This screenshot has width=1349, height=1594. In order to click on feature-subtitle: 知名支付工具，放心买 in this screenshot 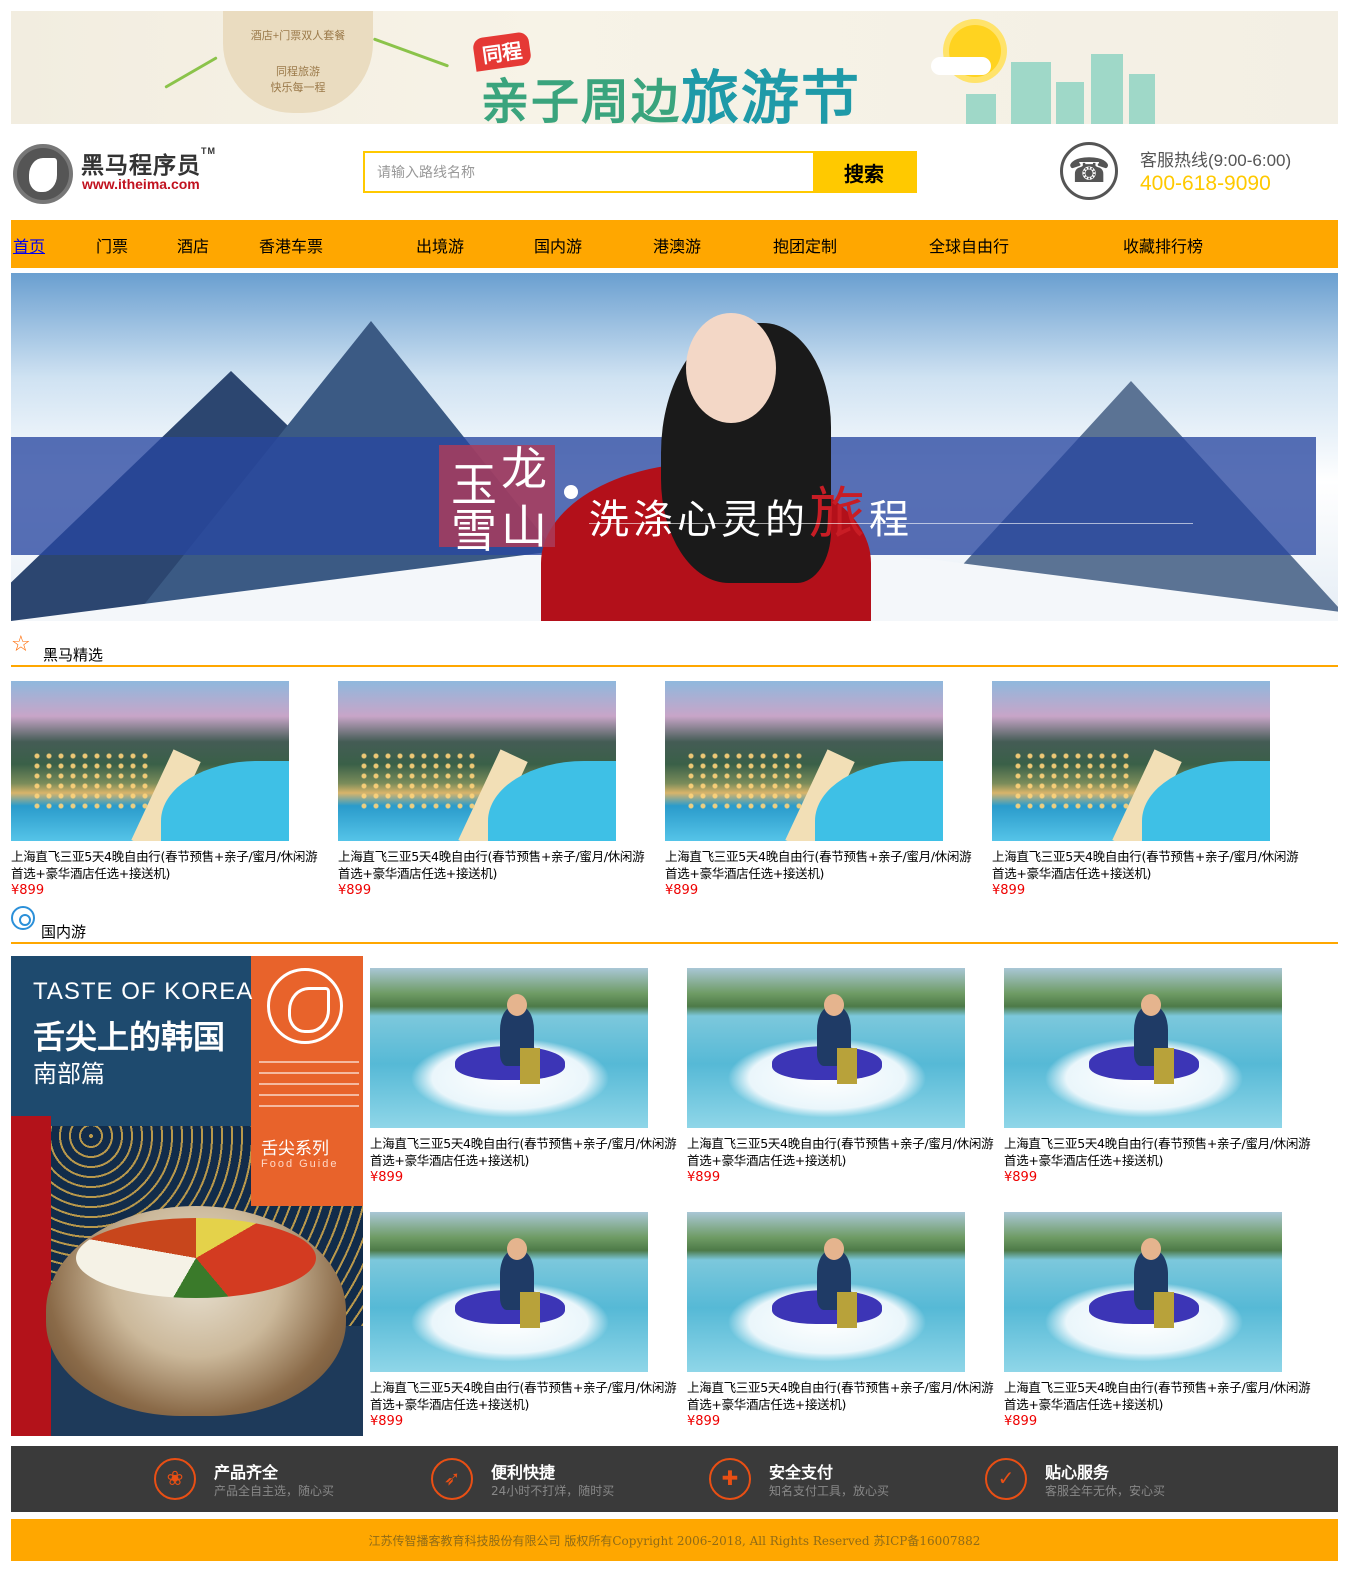, I will do `click(829, 1491)`.